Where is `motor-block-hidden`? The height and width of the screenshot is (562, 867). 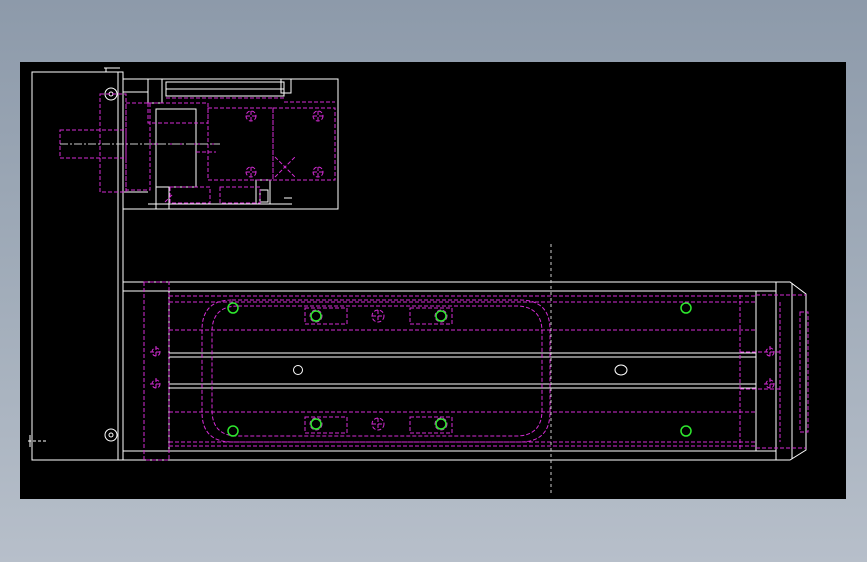
motor-block-hidden is located at coordinates (197, 148).